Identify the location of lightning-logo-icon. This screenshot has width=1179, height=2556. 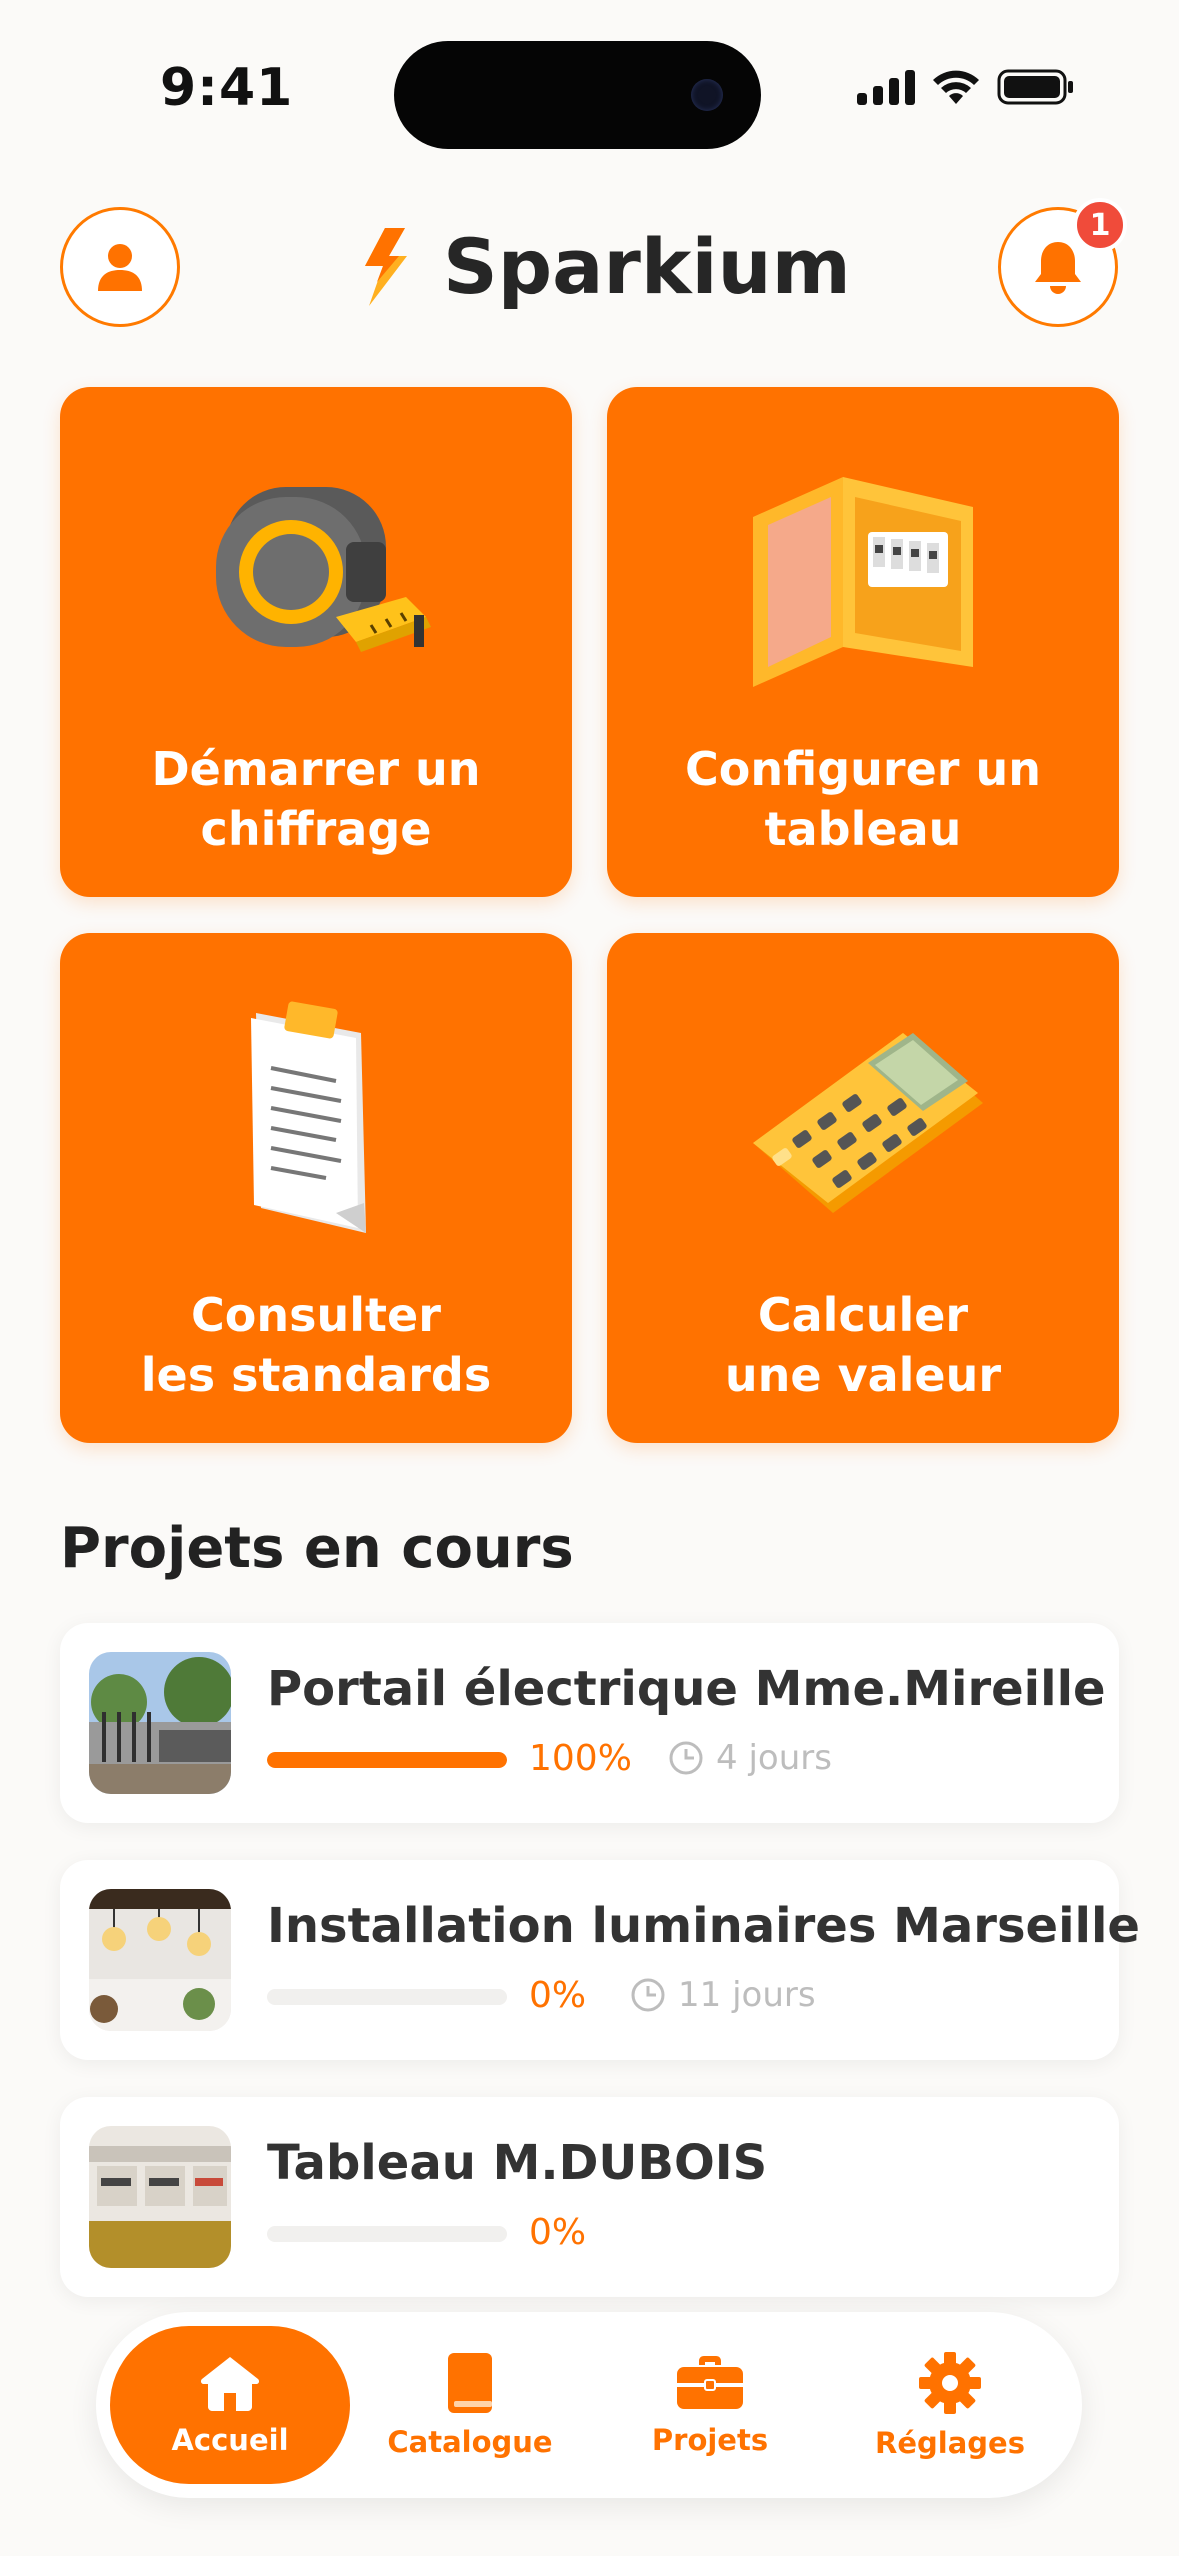
(386, 266).